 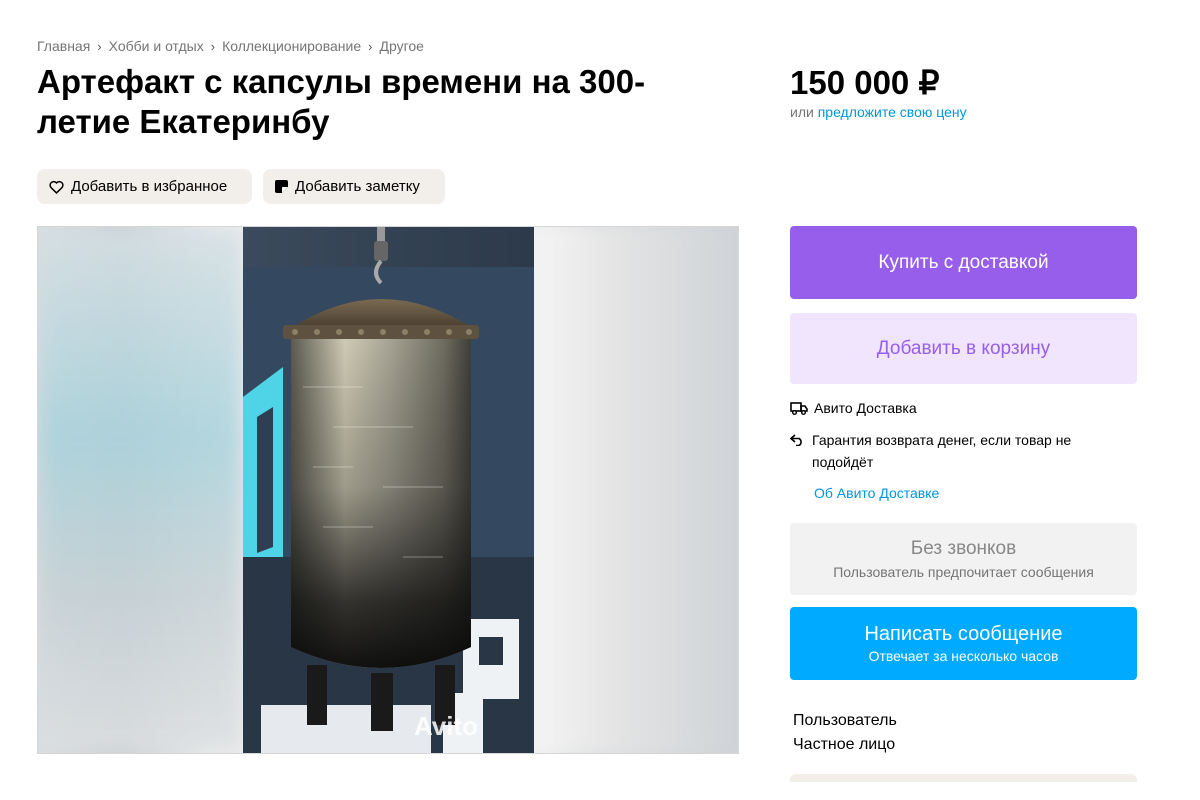 I want to click on seller-type: Частное лицо, so click(x=844, y=744).